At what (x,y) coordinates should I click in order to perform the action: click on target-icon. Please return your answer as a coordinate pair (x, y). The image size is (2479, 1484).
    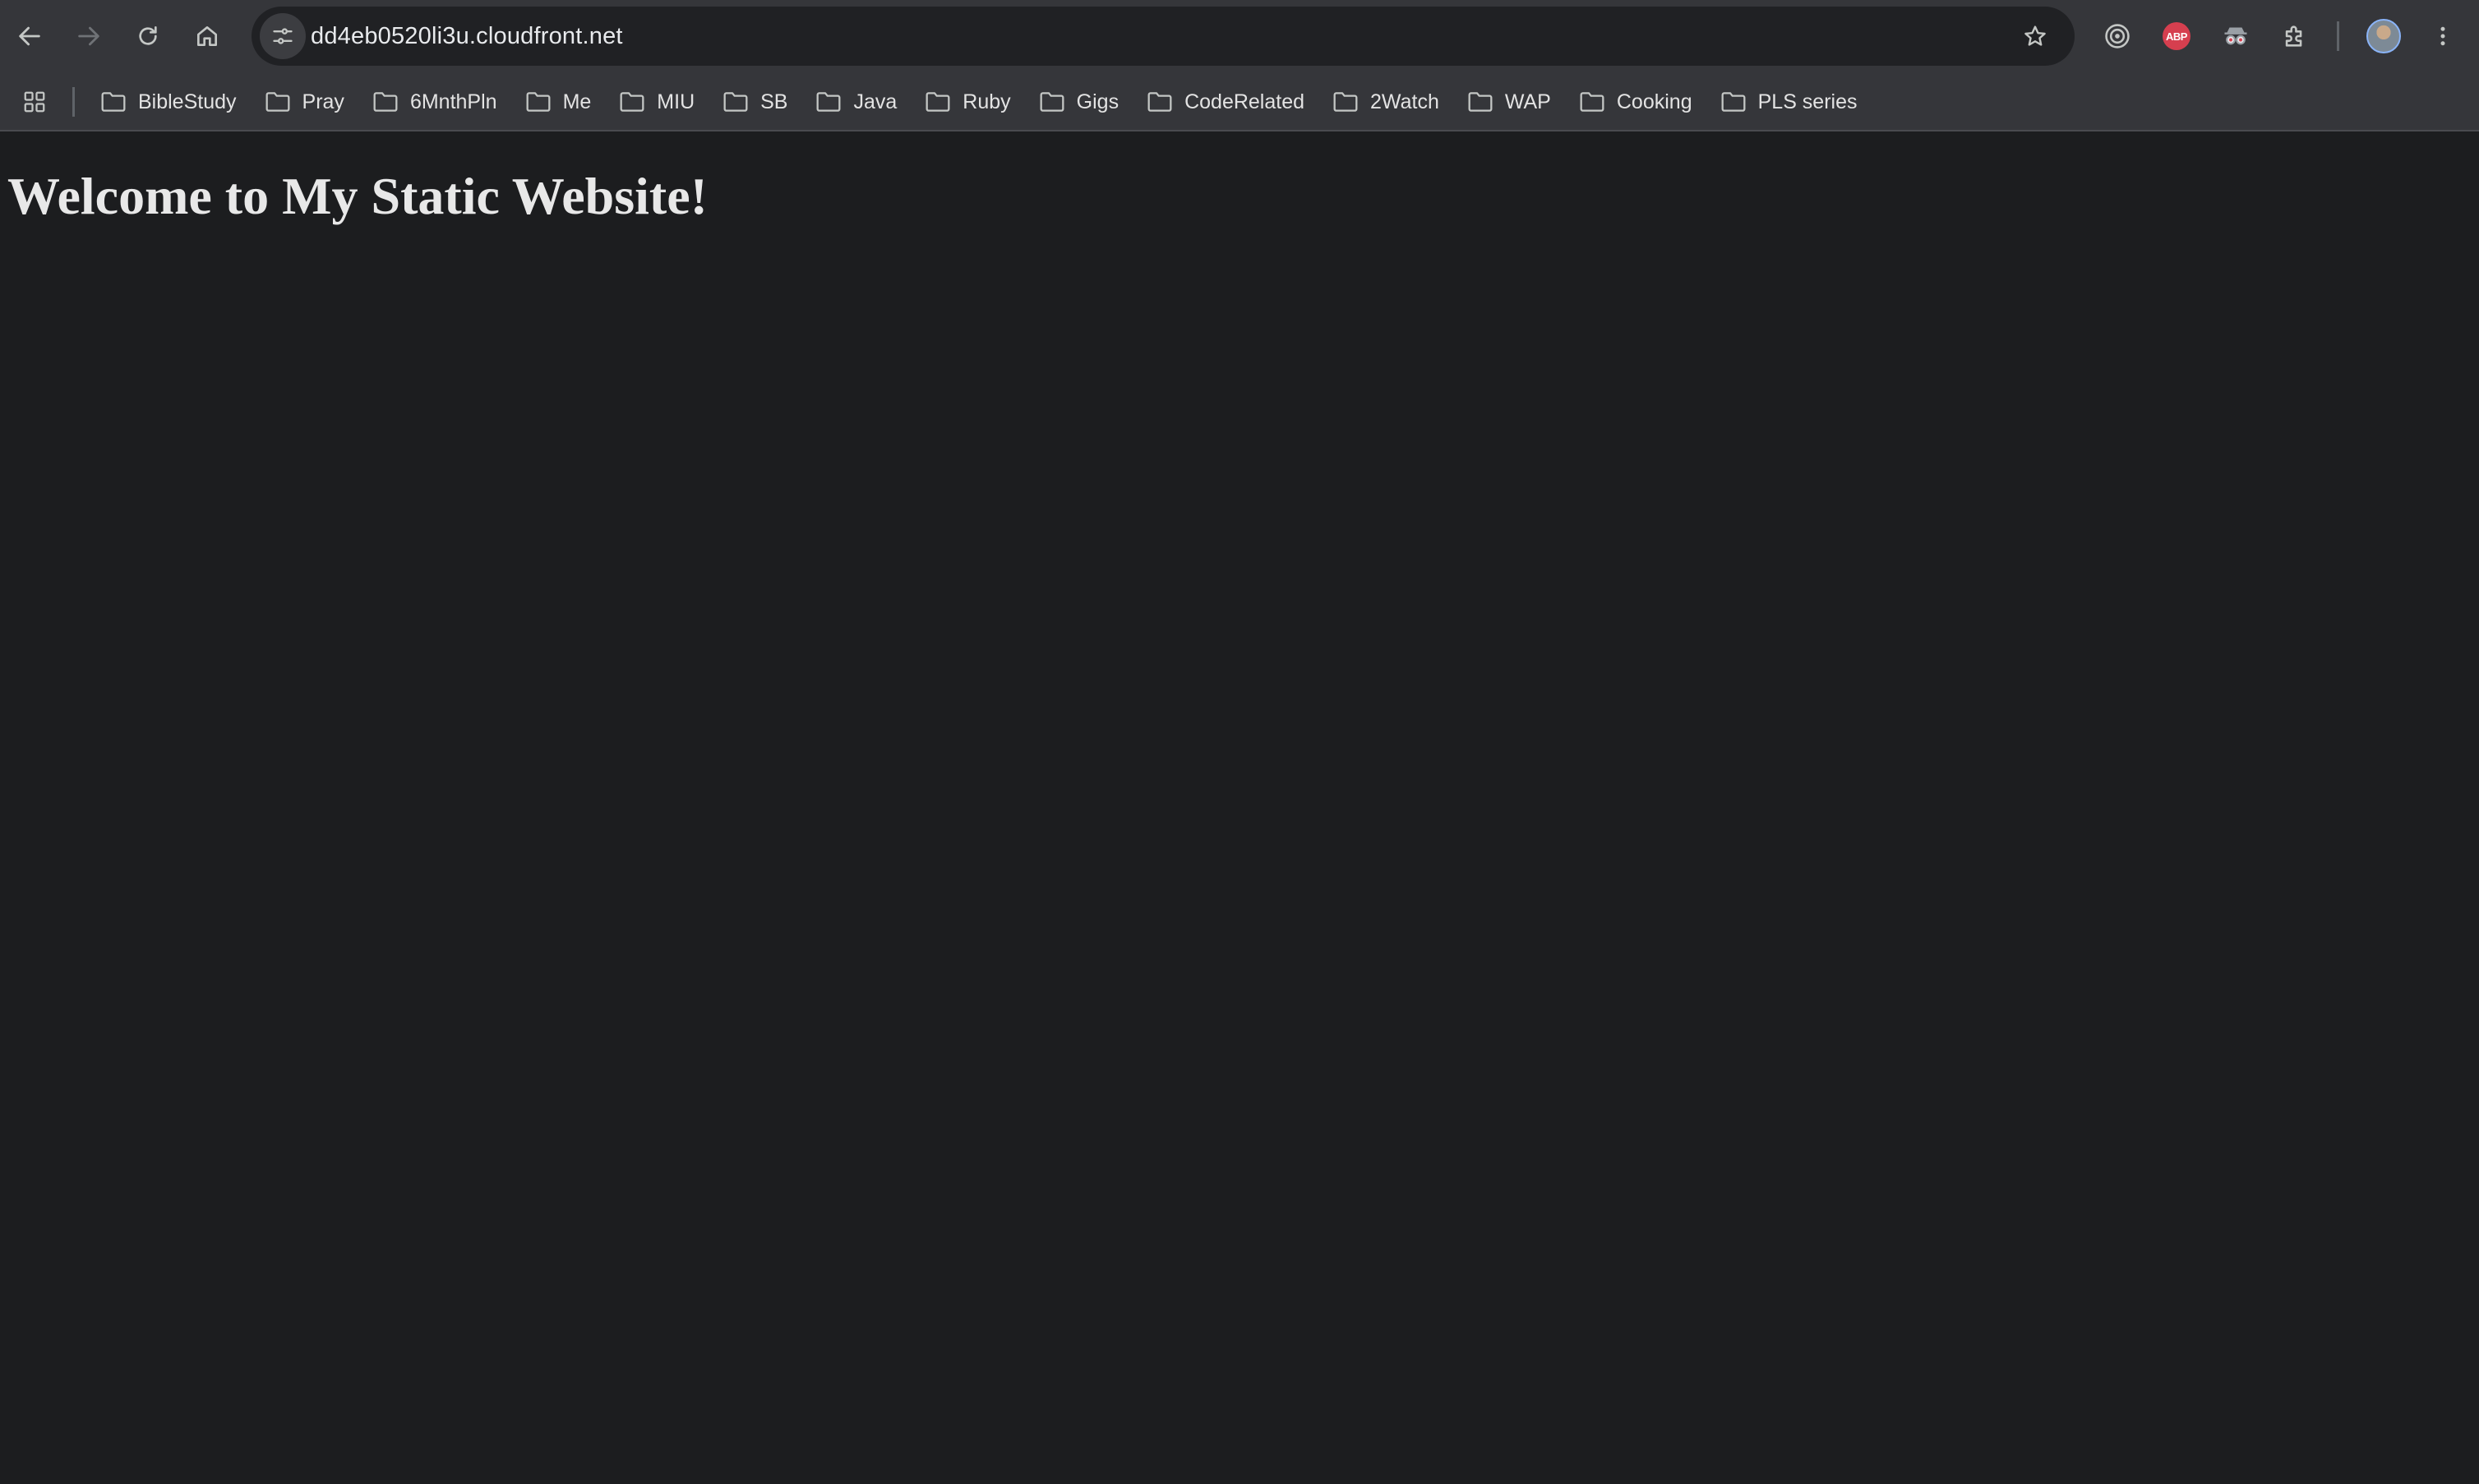
    Looking at the image, I should click on (2117, 36).